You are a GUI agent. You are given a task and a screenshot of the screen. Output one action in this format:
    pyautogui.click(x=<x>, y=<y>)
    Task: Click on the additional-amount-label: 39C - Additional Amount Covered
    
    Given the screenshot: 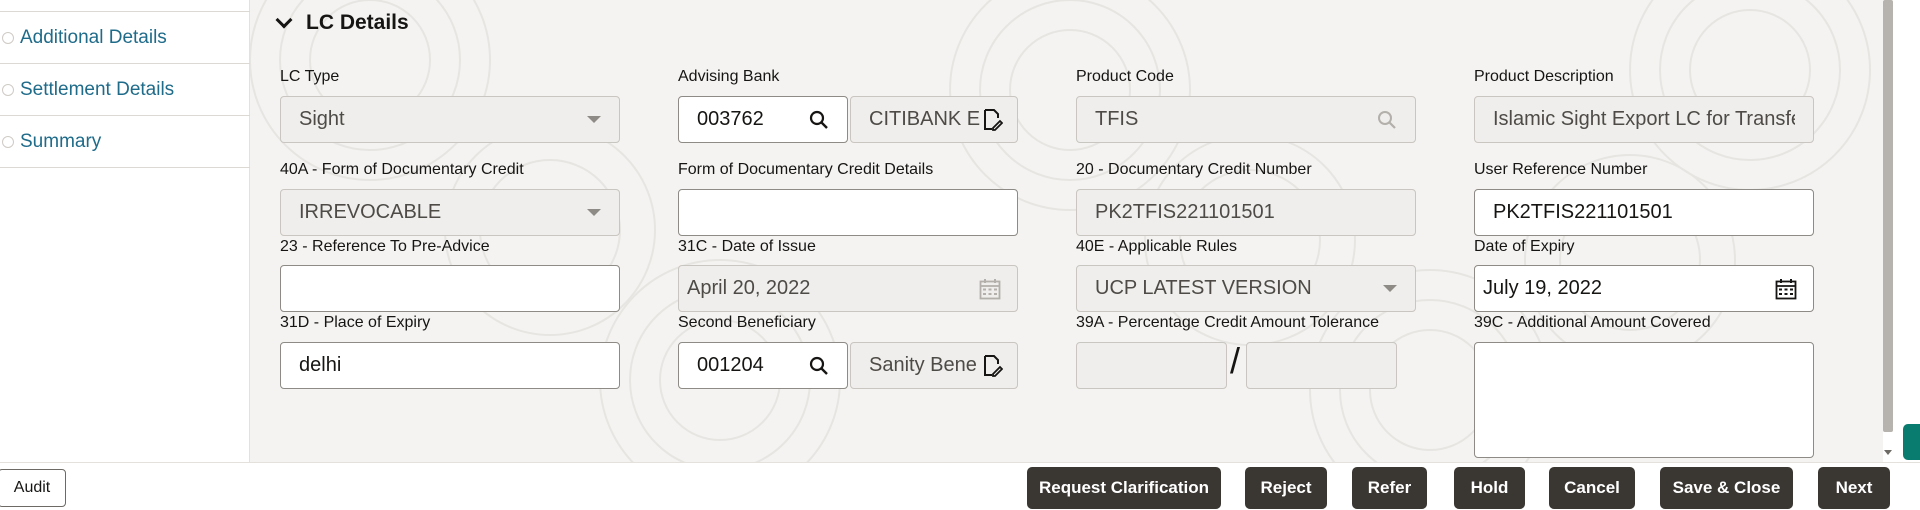 What is the action you would take?
    pyautogui.click(x=1592, y=322)
    